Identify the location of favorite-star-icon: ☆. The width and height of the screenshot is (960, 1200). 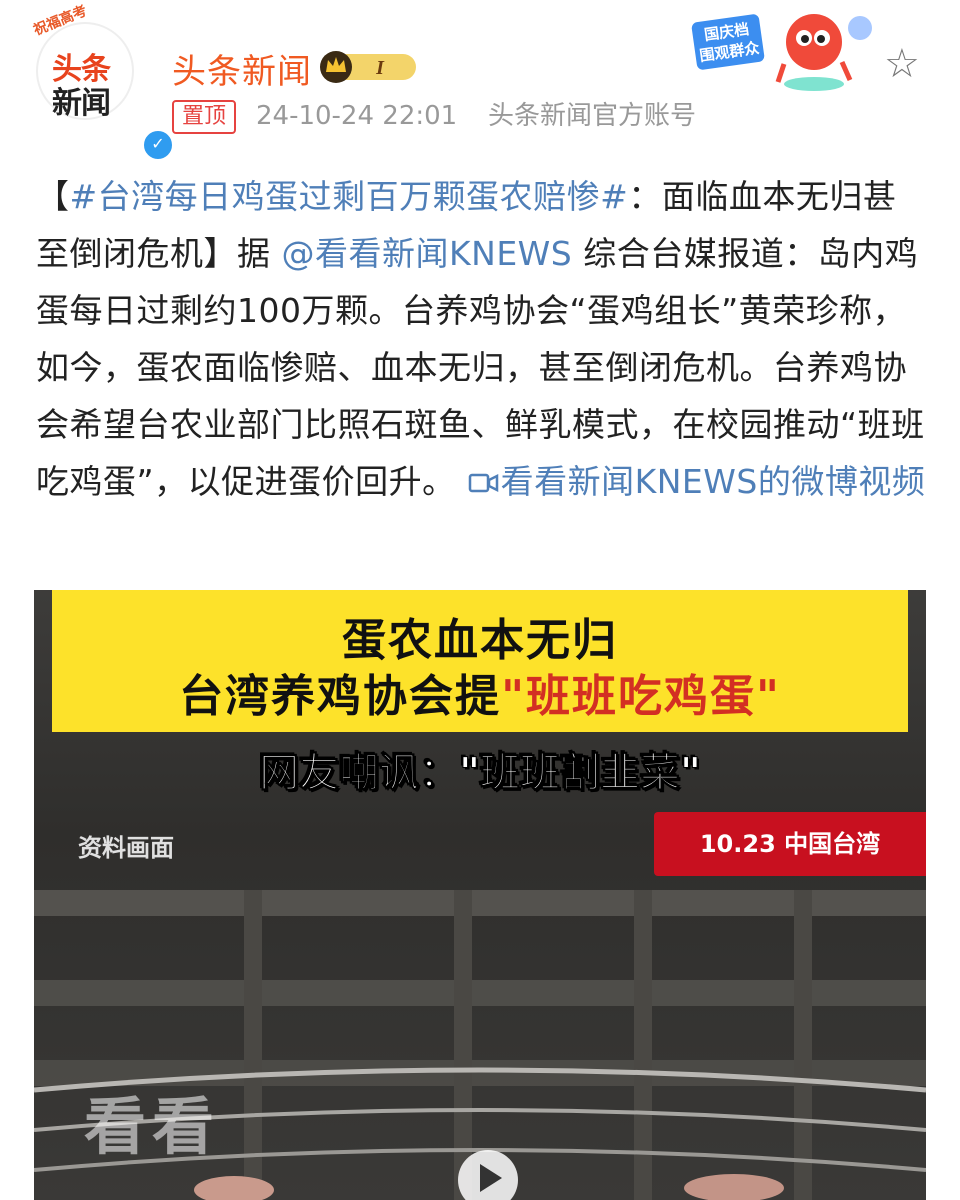
(902, 64).